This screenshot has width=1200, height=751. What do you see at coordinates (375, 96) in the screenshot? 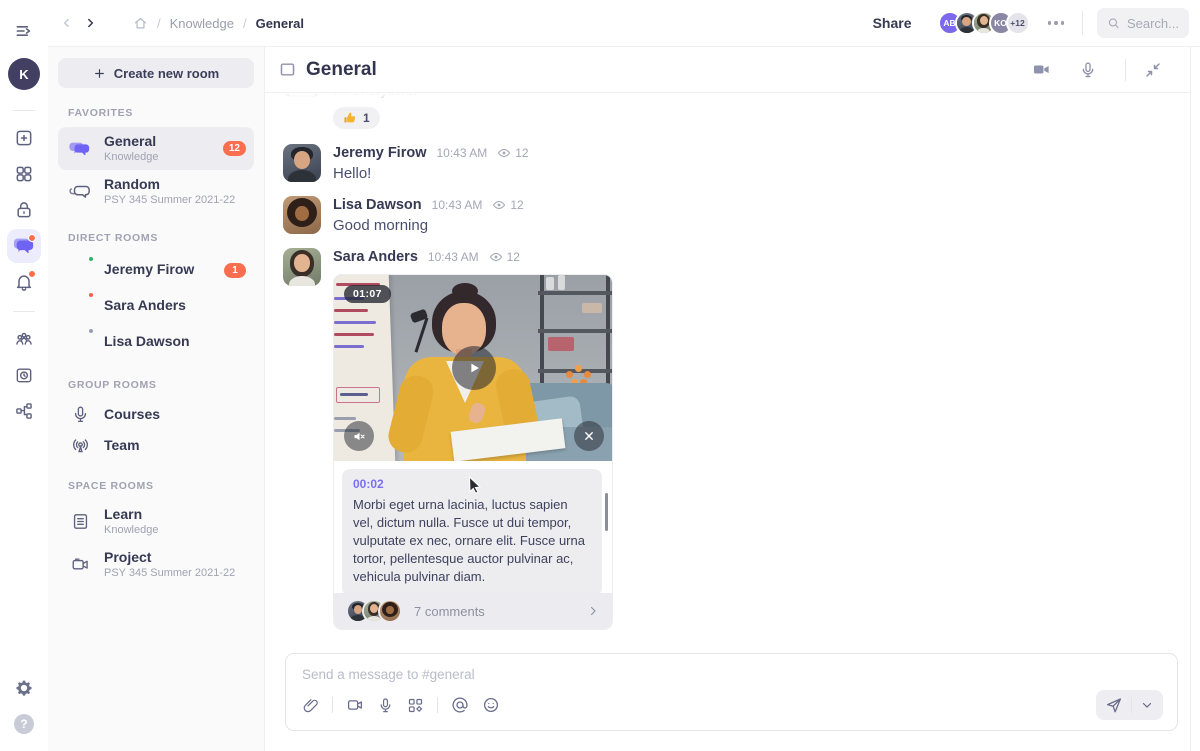
I see `message-text: Hi everyone!` at bounding box center [375, 96].